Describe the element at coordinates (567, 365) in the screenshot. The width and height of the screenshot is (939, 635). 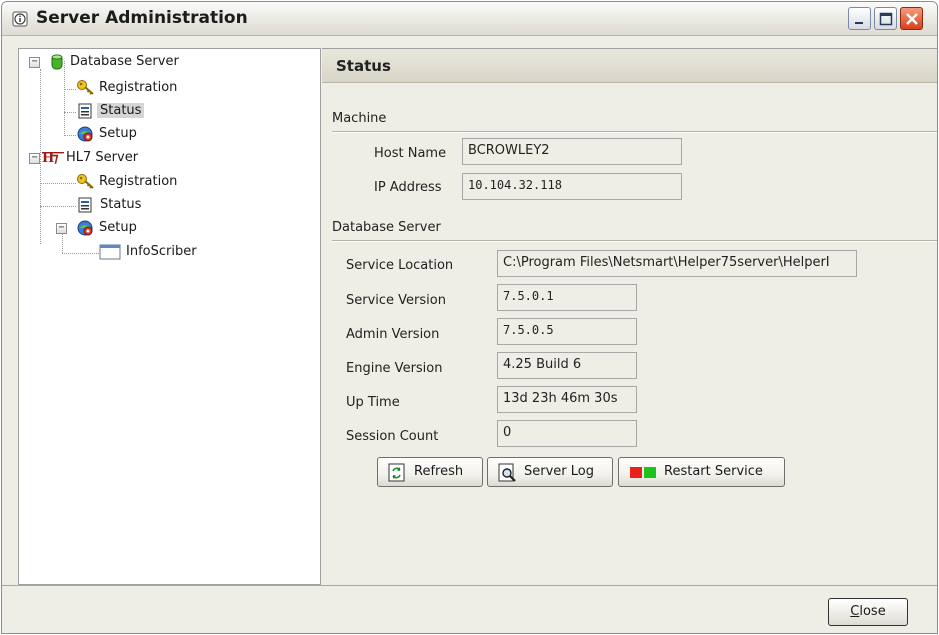
I see `engine-version-field: 4.25 Build 6` at that location.